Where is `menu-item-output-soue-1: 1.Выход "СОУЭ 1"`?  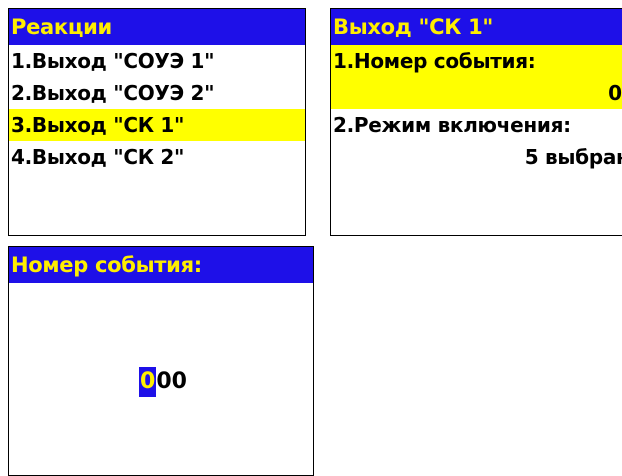
menu-item-output-soue-1: 1.Выход "СОУЭ 1" is located at coordinates (157, 61).